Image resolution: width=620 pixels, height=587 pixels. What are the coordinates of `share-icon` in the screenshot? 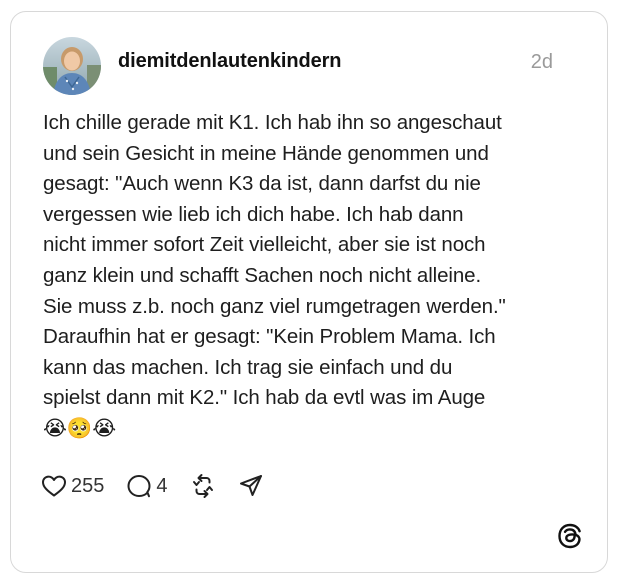 It's located at (250, 485).